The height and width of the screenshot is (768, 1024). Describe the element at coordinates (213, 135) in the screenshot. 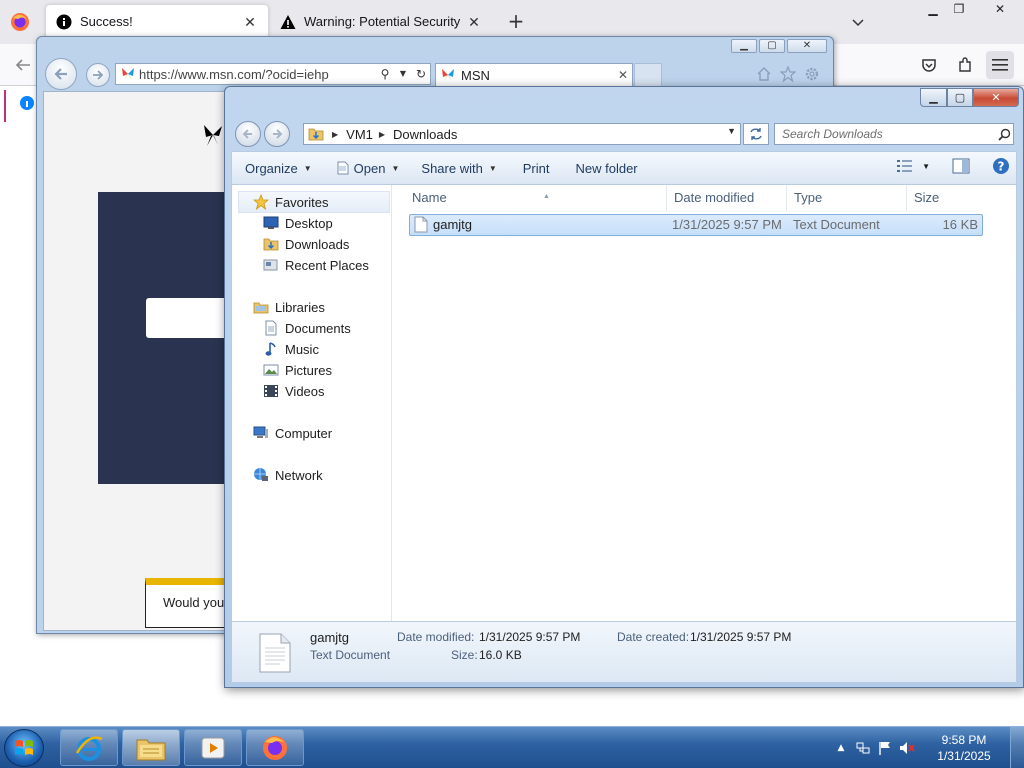

I see `msn-logo-icon` at that location.